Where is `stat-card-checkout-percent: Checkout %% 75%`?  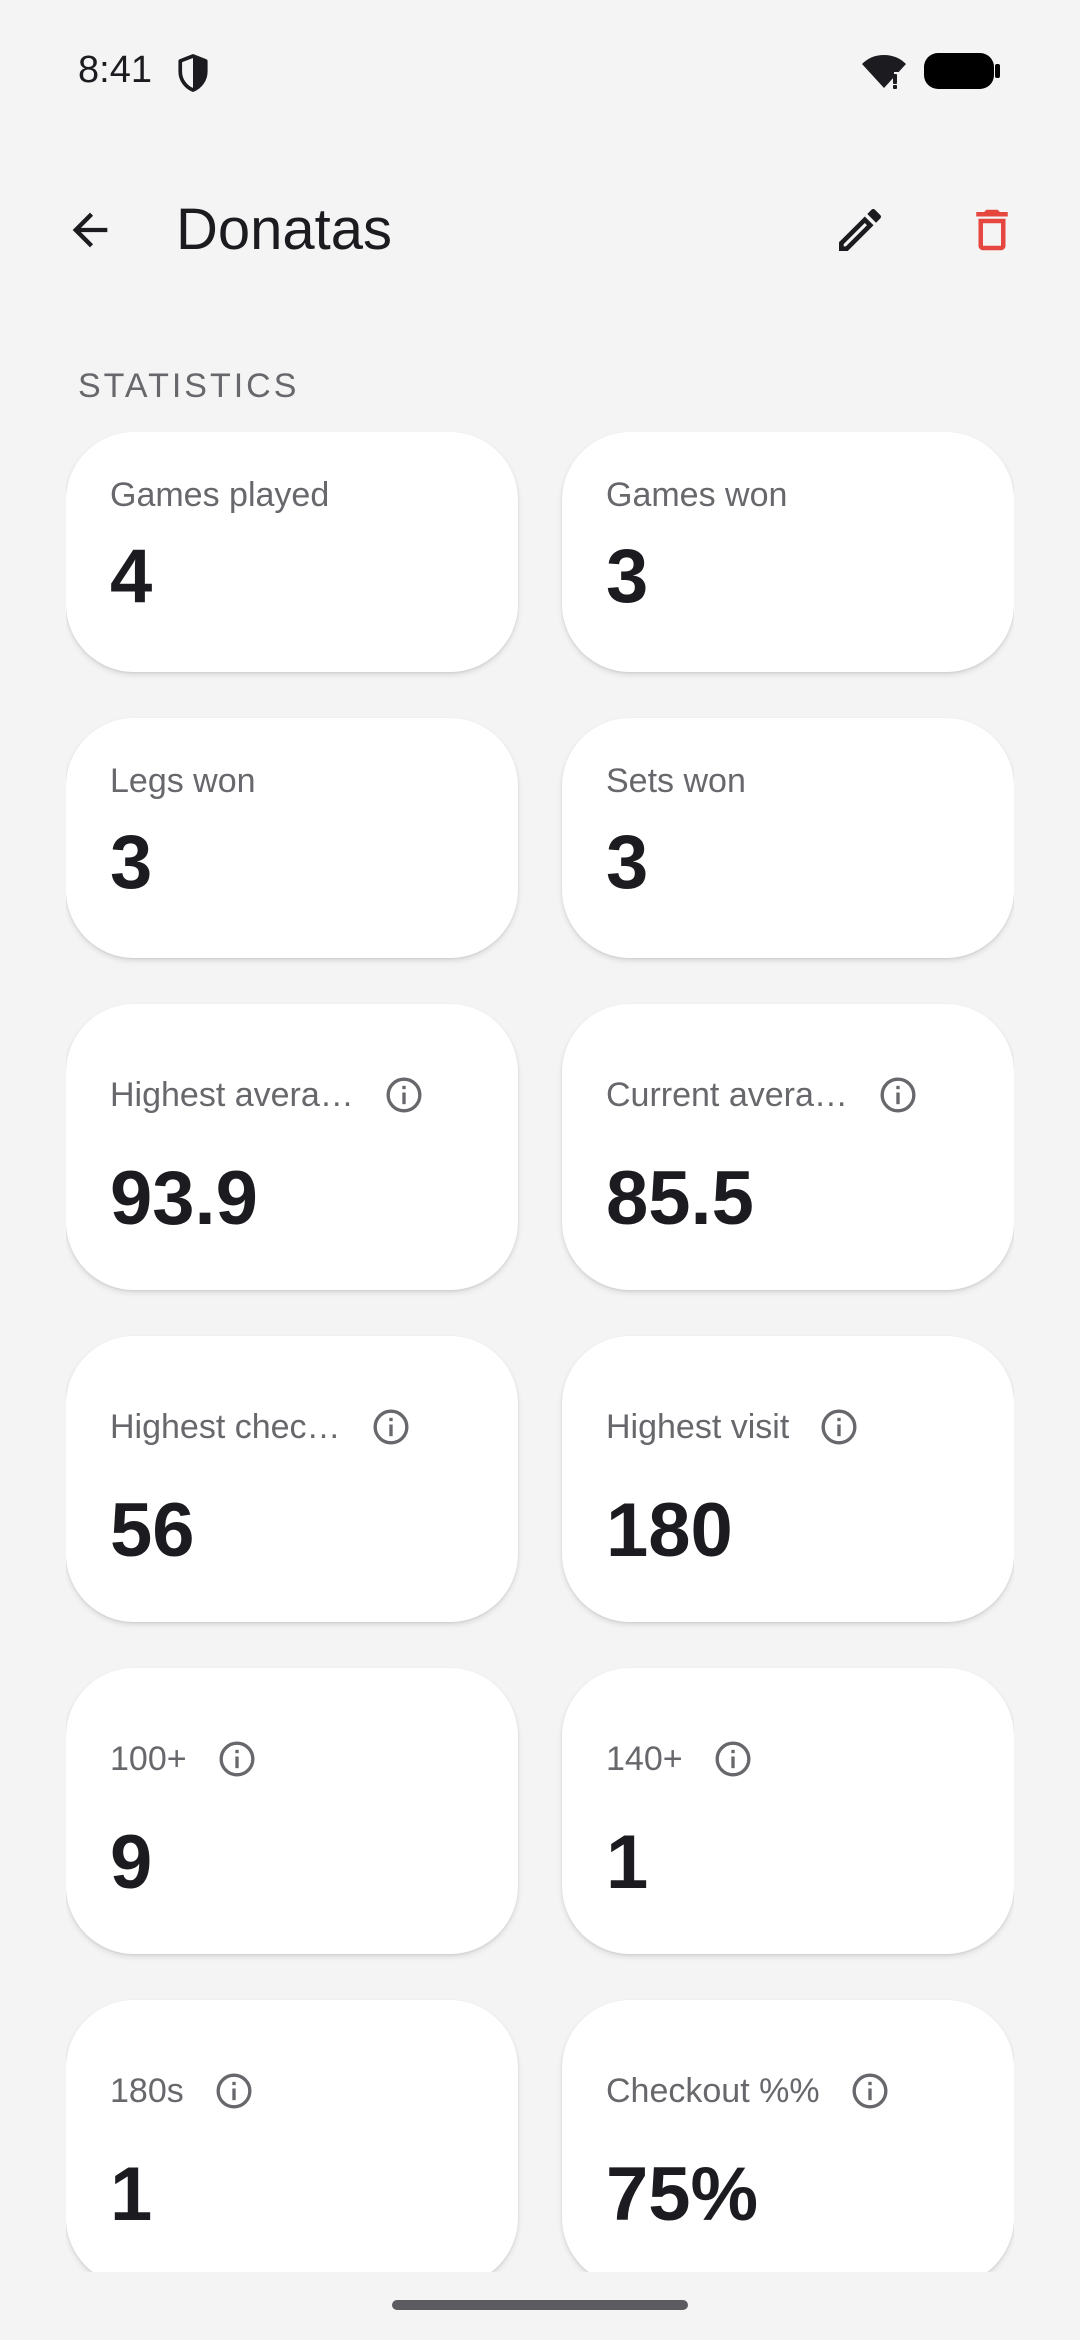
stat-card-checkout-percent: Checkout %% 75% is located at coordinates (788, 2136).